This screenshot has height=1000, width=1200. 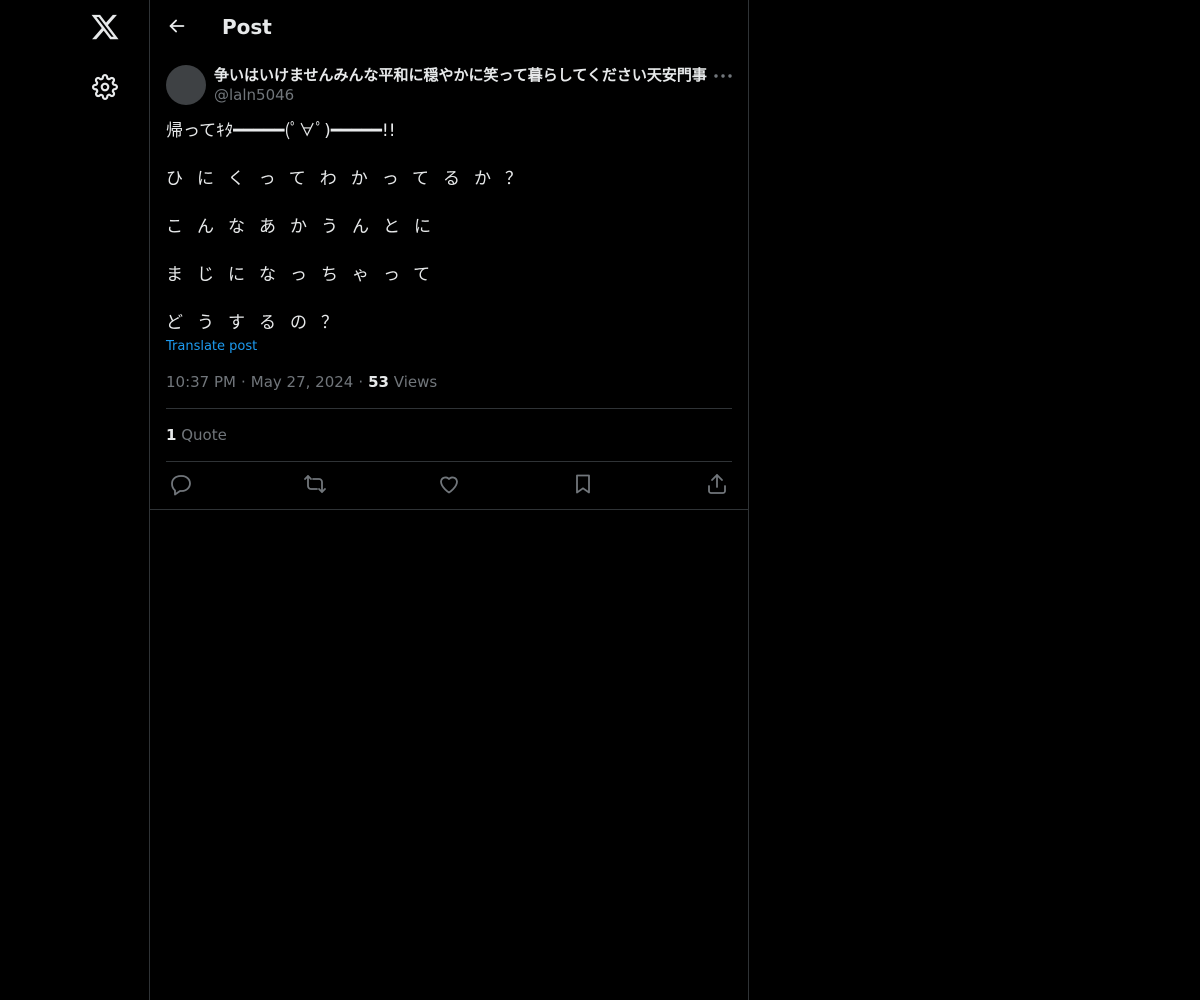 I want to click on post-line: まじになっちゃって, so click(x=305, y=275).